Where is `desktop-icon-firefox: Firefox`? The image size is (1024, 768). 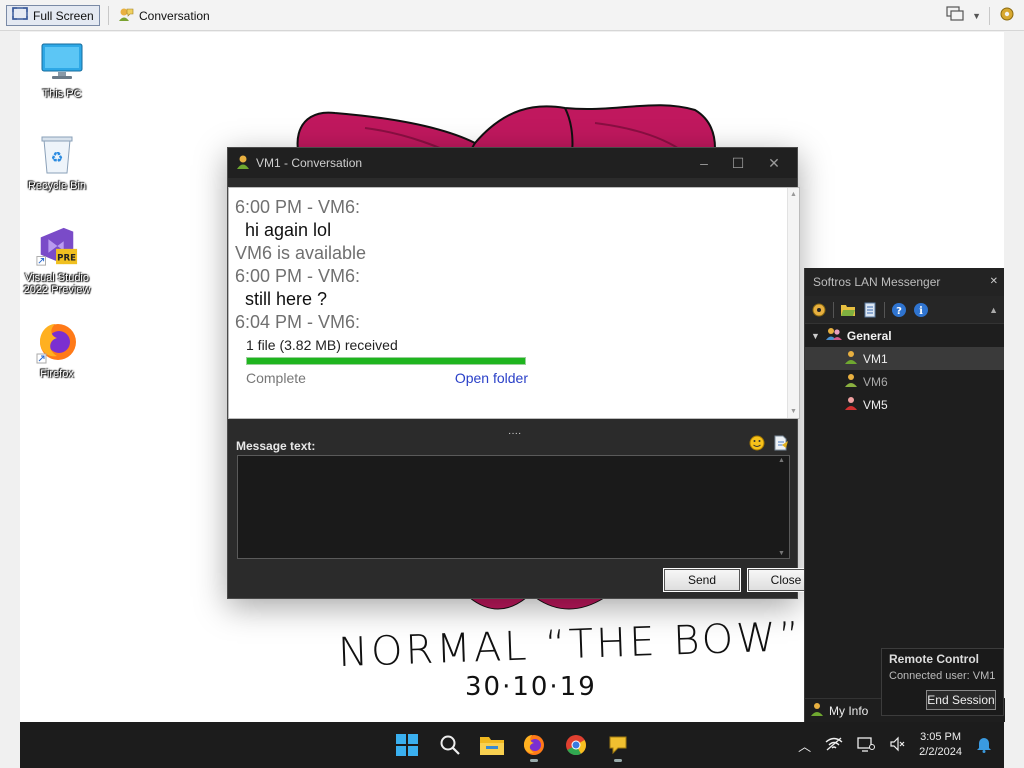 desktop-icon-firefox: Firefox is located at coordinates (58, 350).